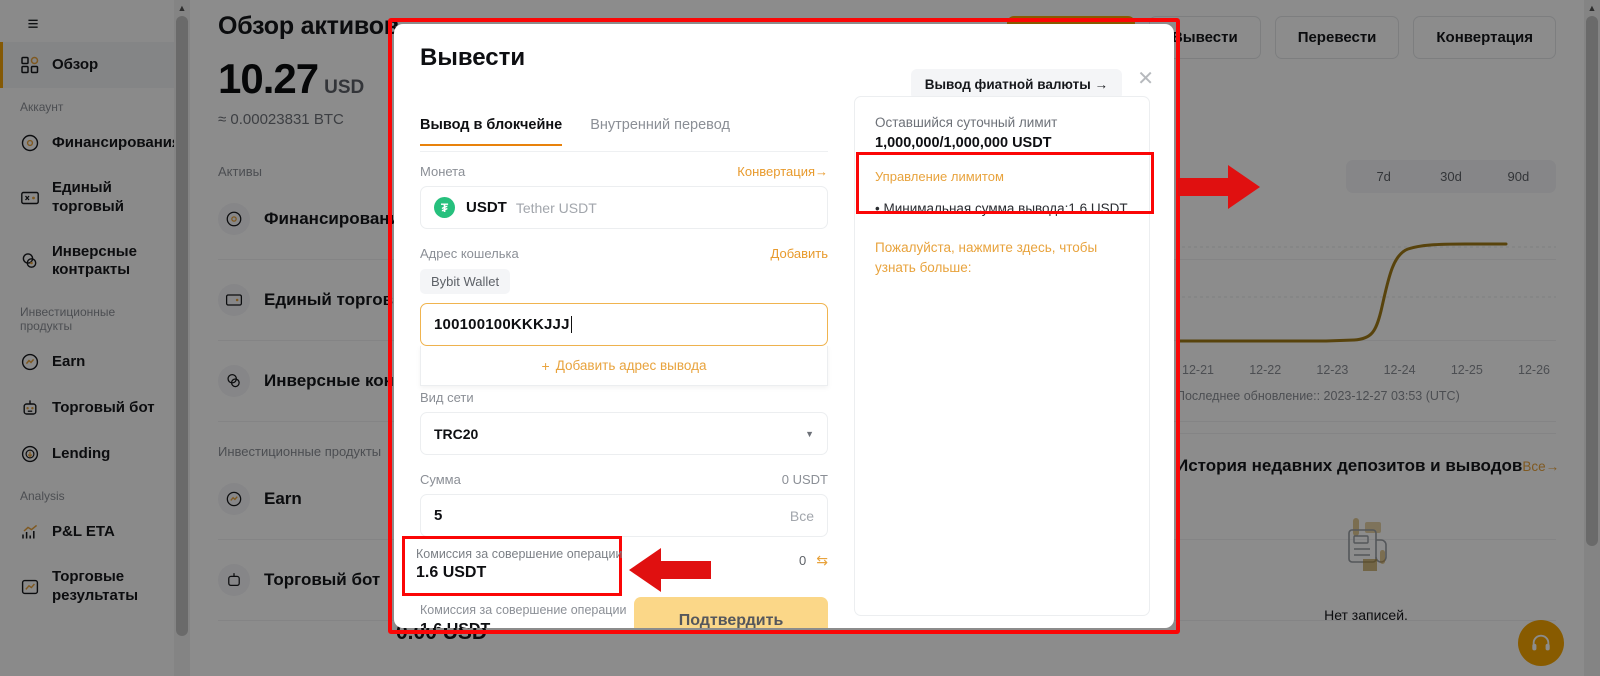  Describe the element at coordinates (670, 570) in the screenshot. I see `arrow-to-fee` at that location.